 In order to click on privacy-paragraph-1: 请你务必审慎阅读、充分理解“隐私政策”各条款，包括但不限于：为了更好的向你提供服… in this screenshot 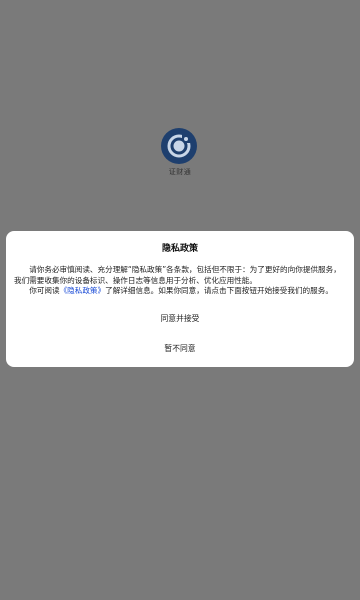, I will do `click(177, 275)`.